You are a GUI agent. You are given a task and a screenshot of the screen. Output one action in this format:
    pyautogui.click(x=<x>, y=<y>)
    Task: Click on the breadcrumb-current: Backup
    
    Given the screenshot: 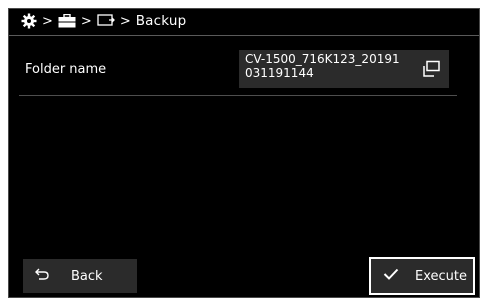 What is the action you would take?
    pyautogui.click(x=161, y=21)
    